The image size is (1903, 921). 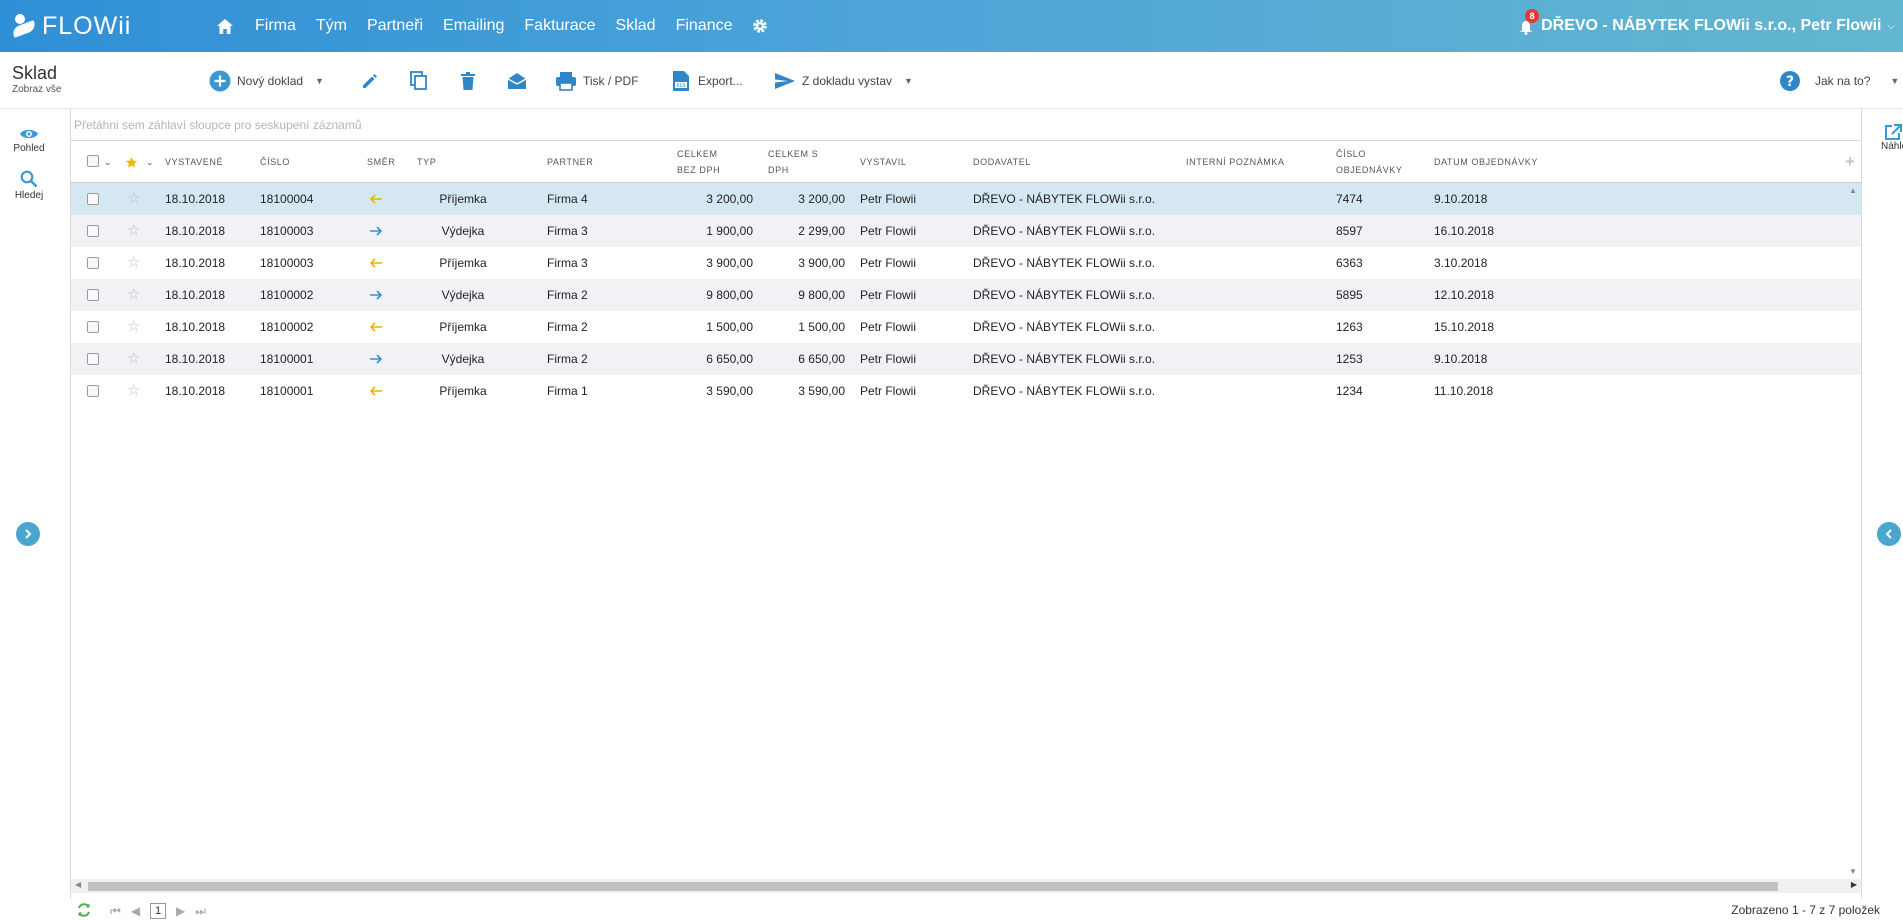 I want to click on view-button: Pohled, so click(x=29, y=140).